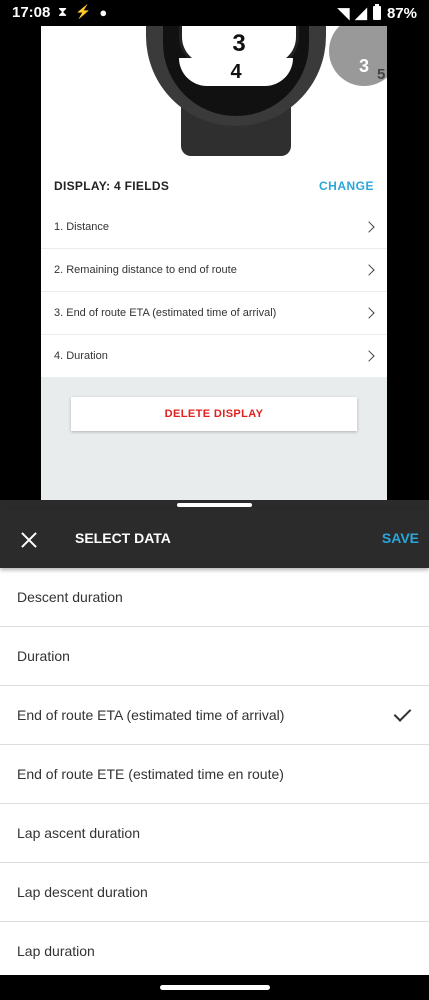  Describe the element at coordinates (103, 12) in the screenshot. I see `app-notification-icon: ●` at that location.